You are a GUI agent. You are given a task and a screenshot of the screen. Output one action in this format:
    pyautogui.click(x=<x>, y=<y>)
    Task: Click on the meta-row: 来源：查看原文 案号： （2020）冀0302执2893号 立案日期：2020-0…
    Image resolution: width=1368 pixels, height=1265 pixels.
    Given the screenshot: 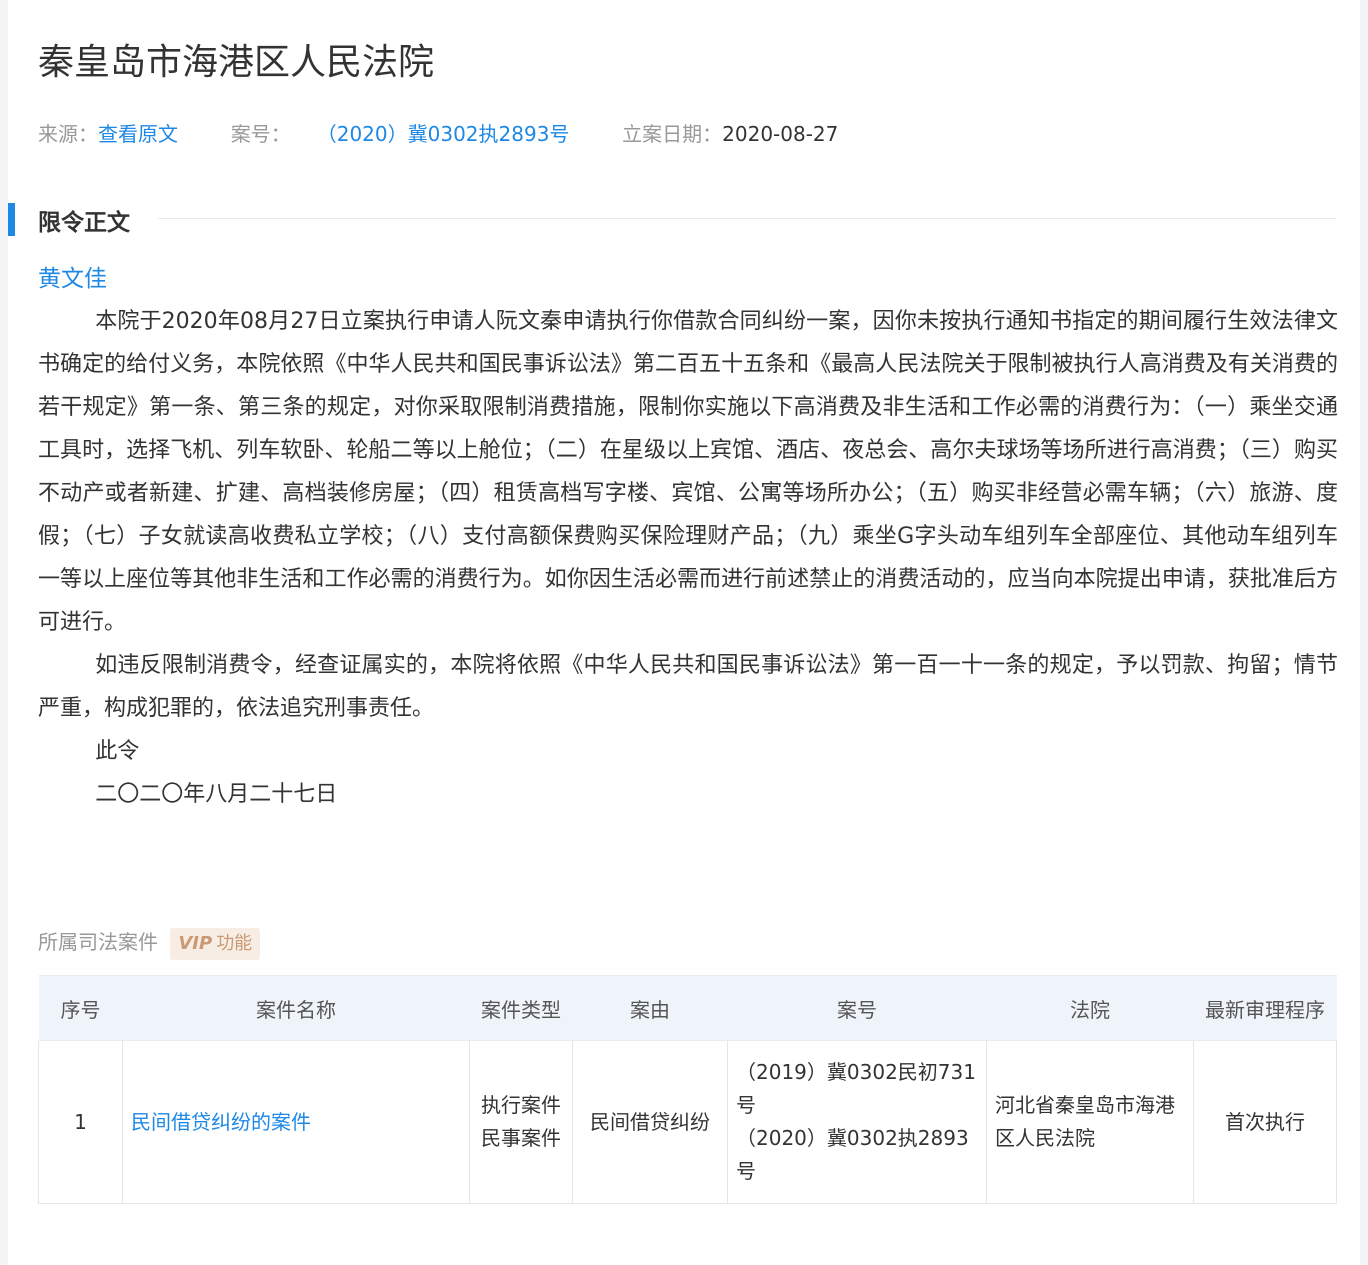 What is the action you would take?
    pyautogui.click(x=438, y=134)
    